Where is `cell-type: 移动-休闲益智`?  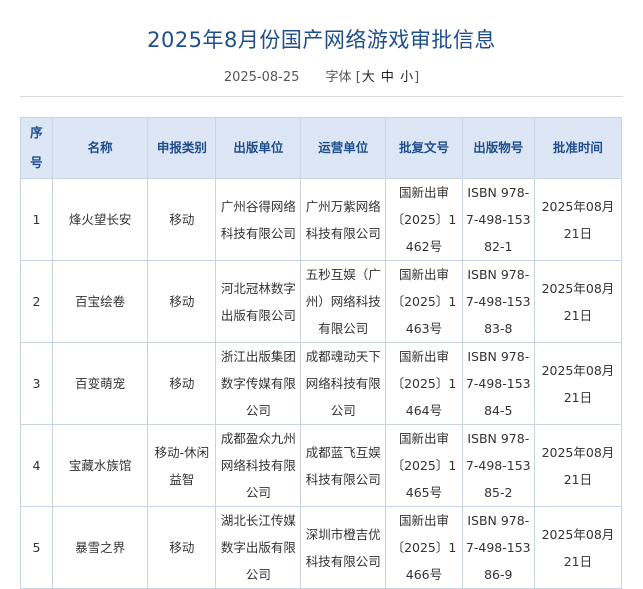 cell-type: 移动-休闲益智 is located at coordinates (182, 465).